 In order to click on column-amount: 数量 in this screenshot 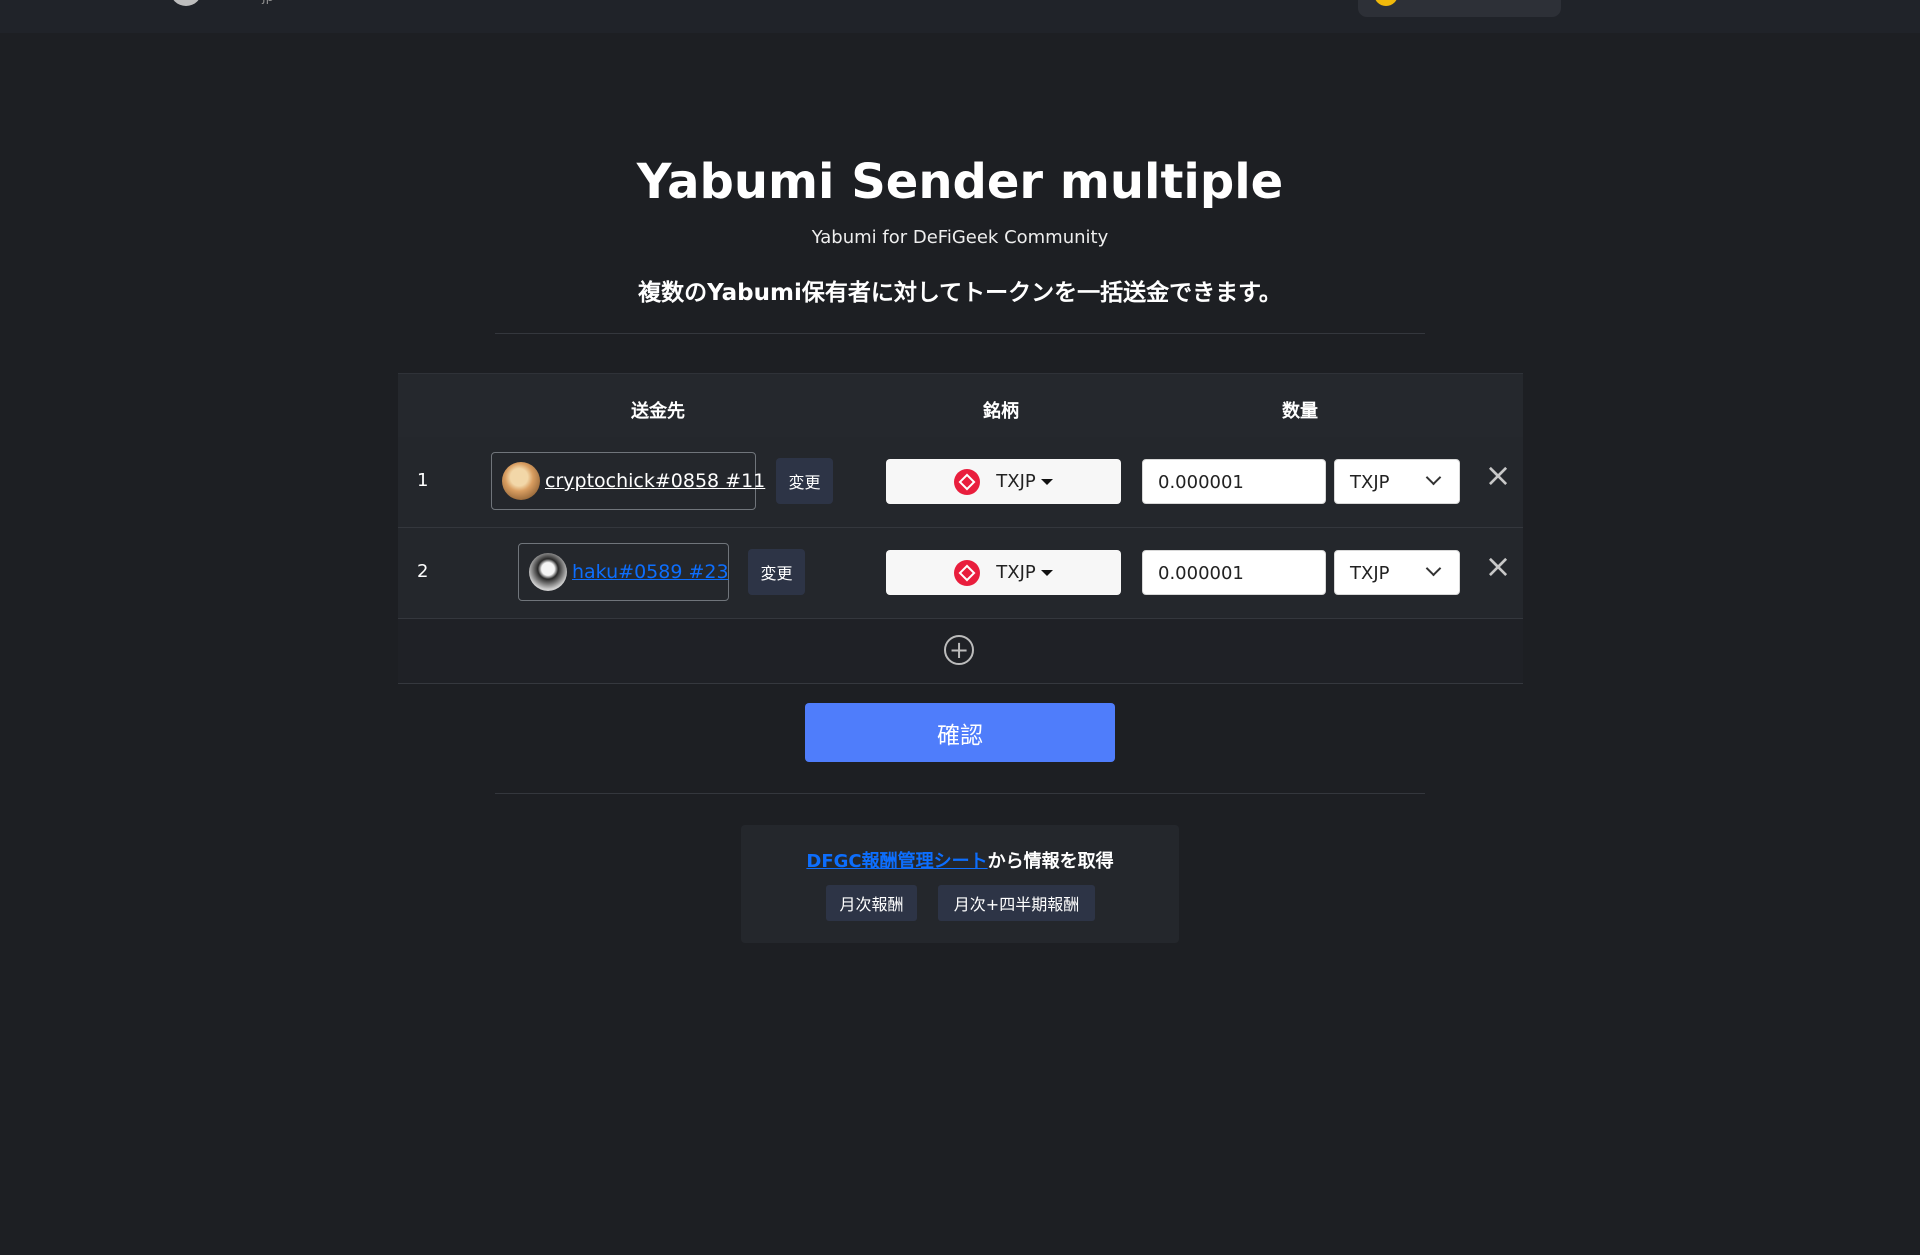, I will do `click(1300, 411)`.